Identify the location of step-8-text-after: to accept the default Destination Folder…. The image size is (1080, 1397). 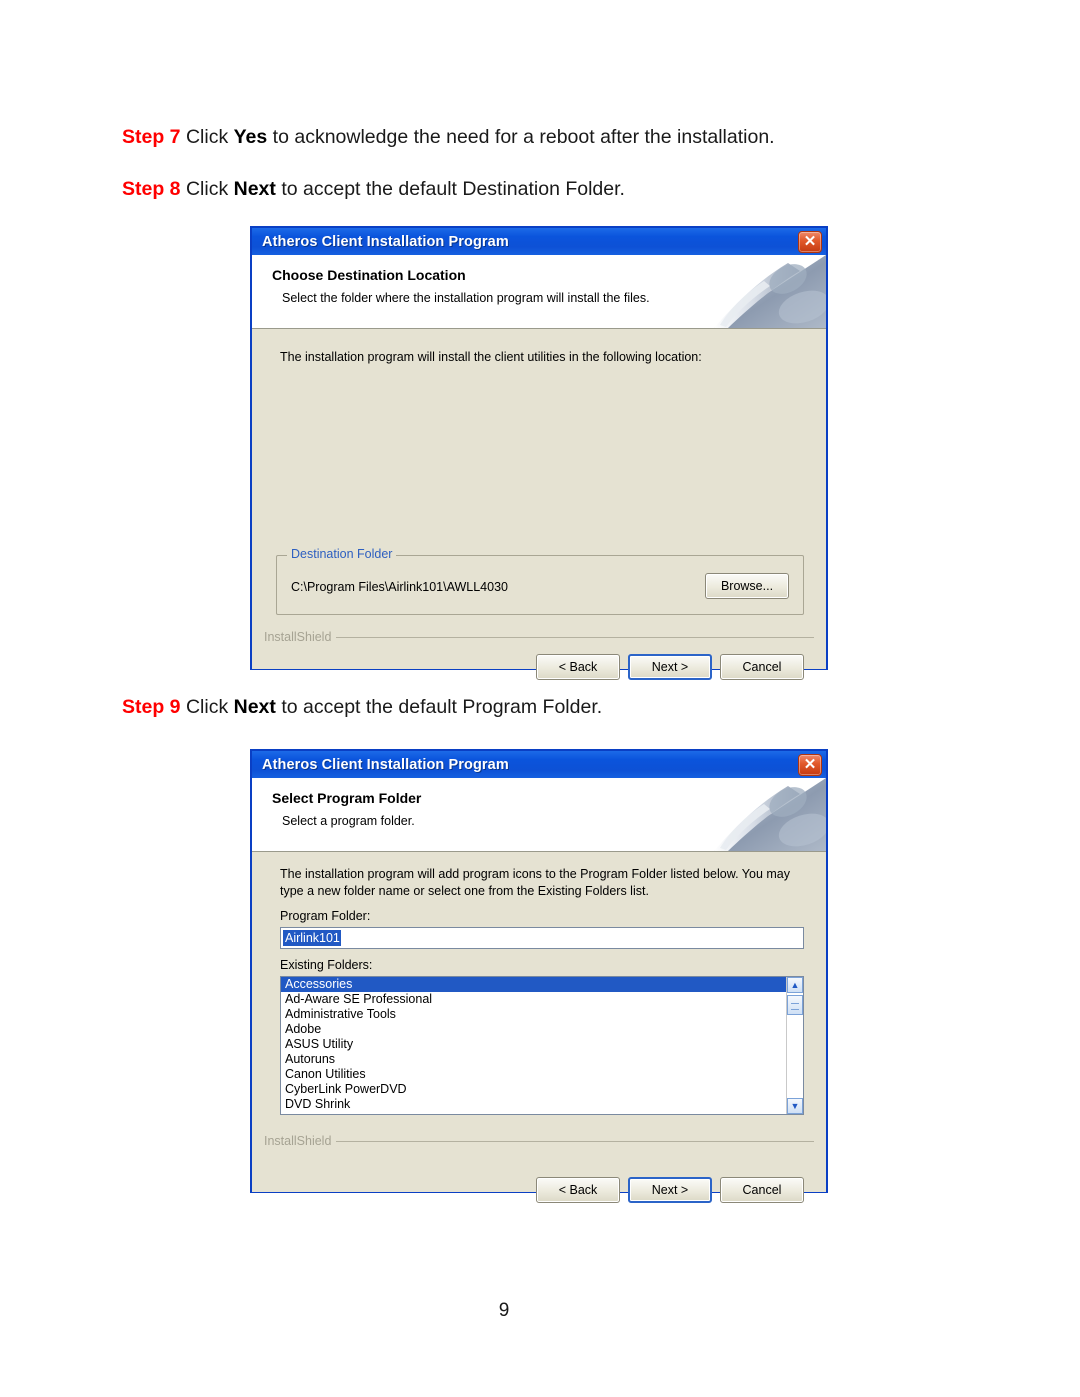
(450, 189).